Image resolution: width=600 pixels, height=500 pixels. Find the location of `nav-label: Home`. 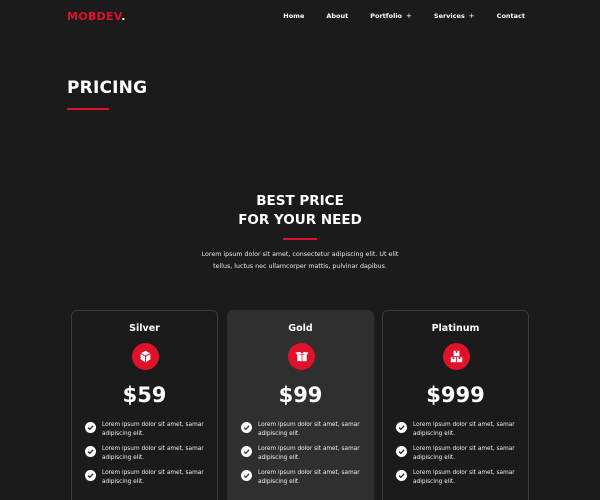

nav-label: Home is located at coordinates (294, 16).